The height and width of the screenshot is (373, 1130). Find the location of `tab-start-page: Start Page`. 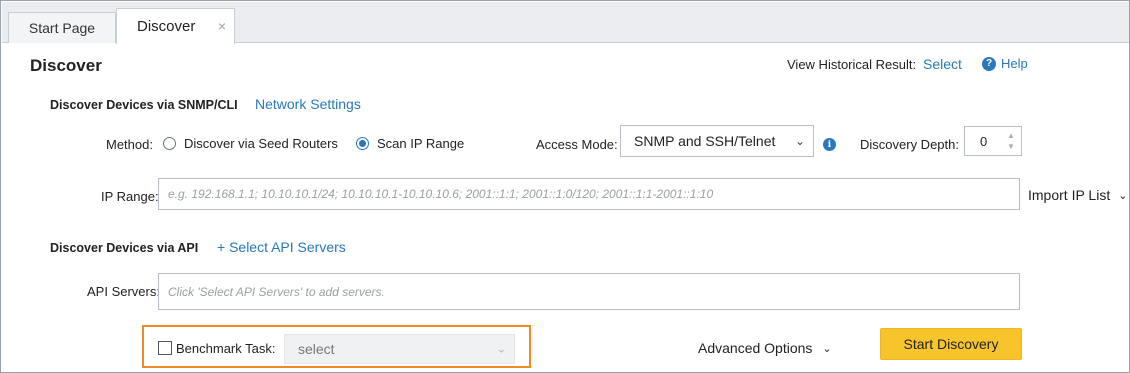

tab-start-page: Start Page is located at coordinates (62, 27).